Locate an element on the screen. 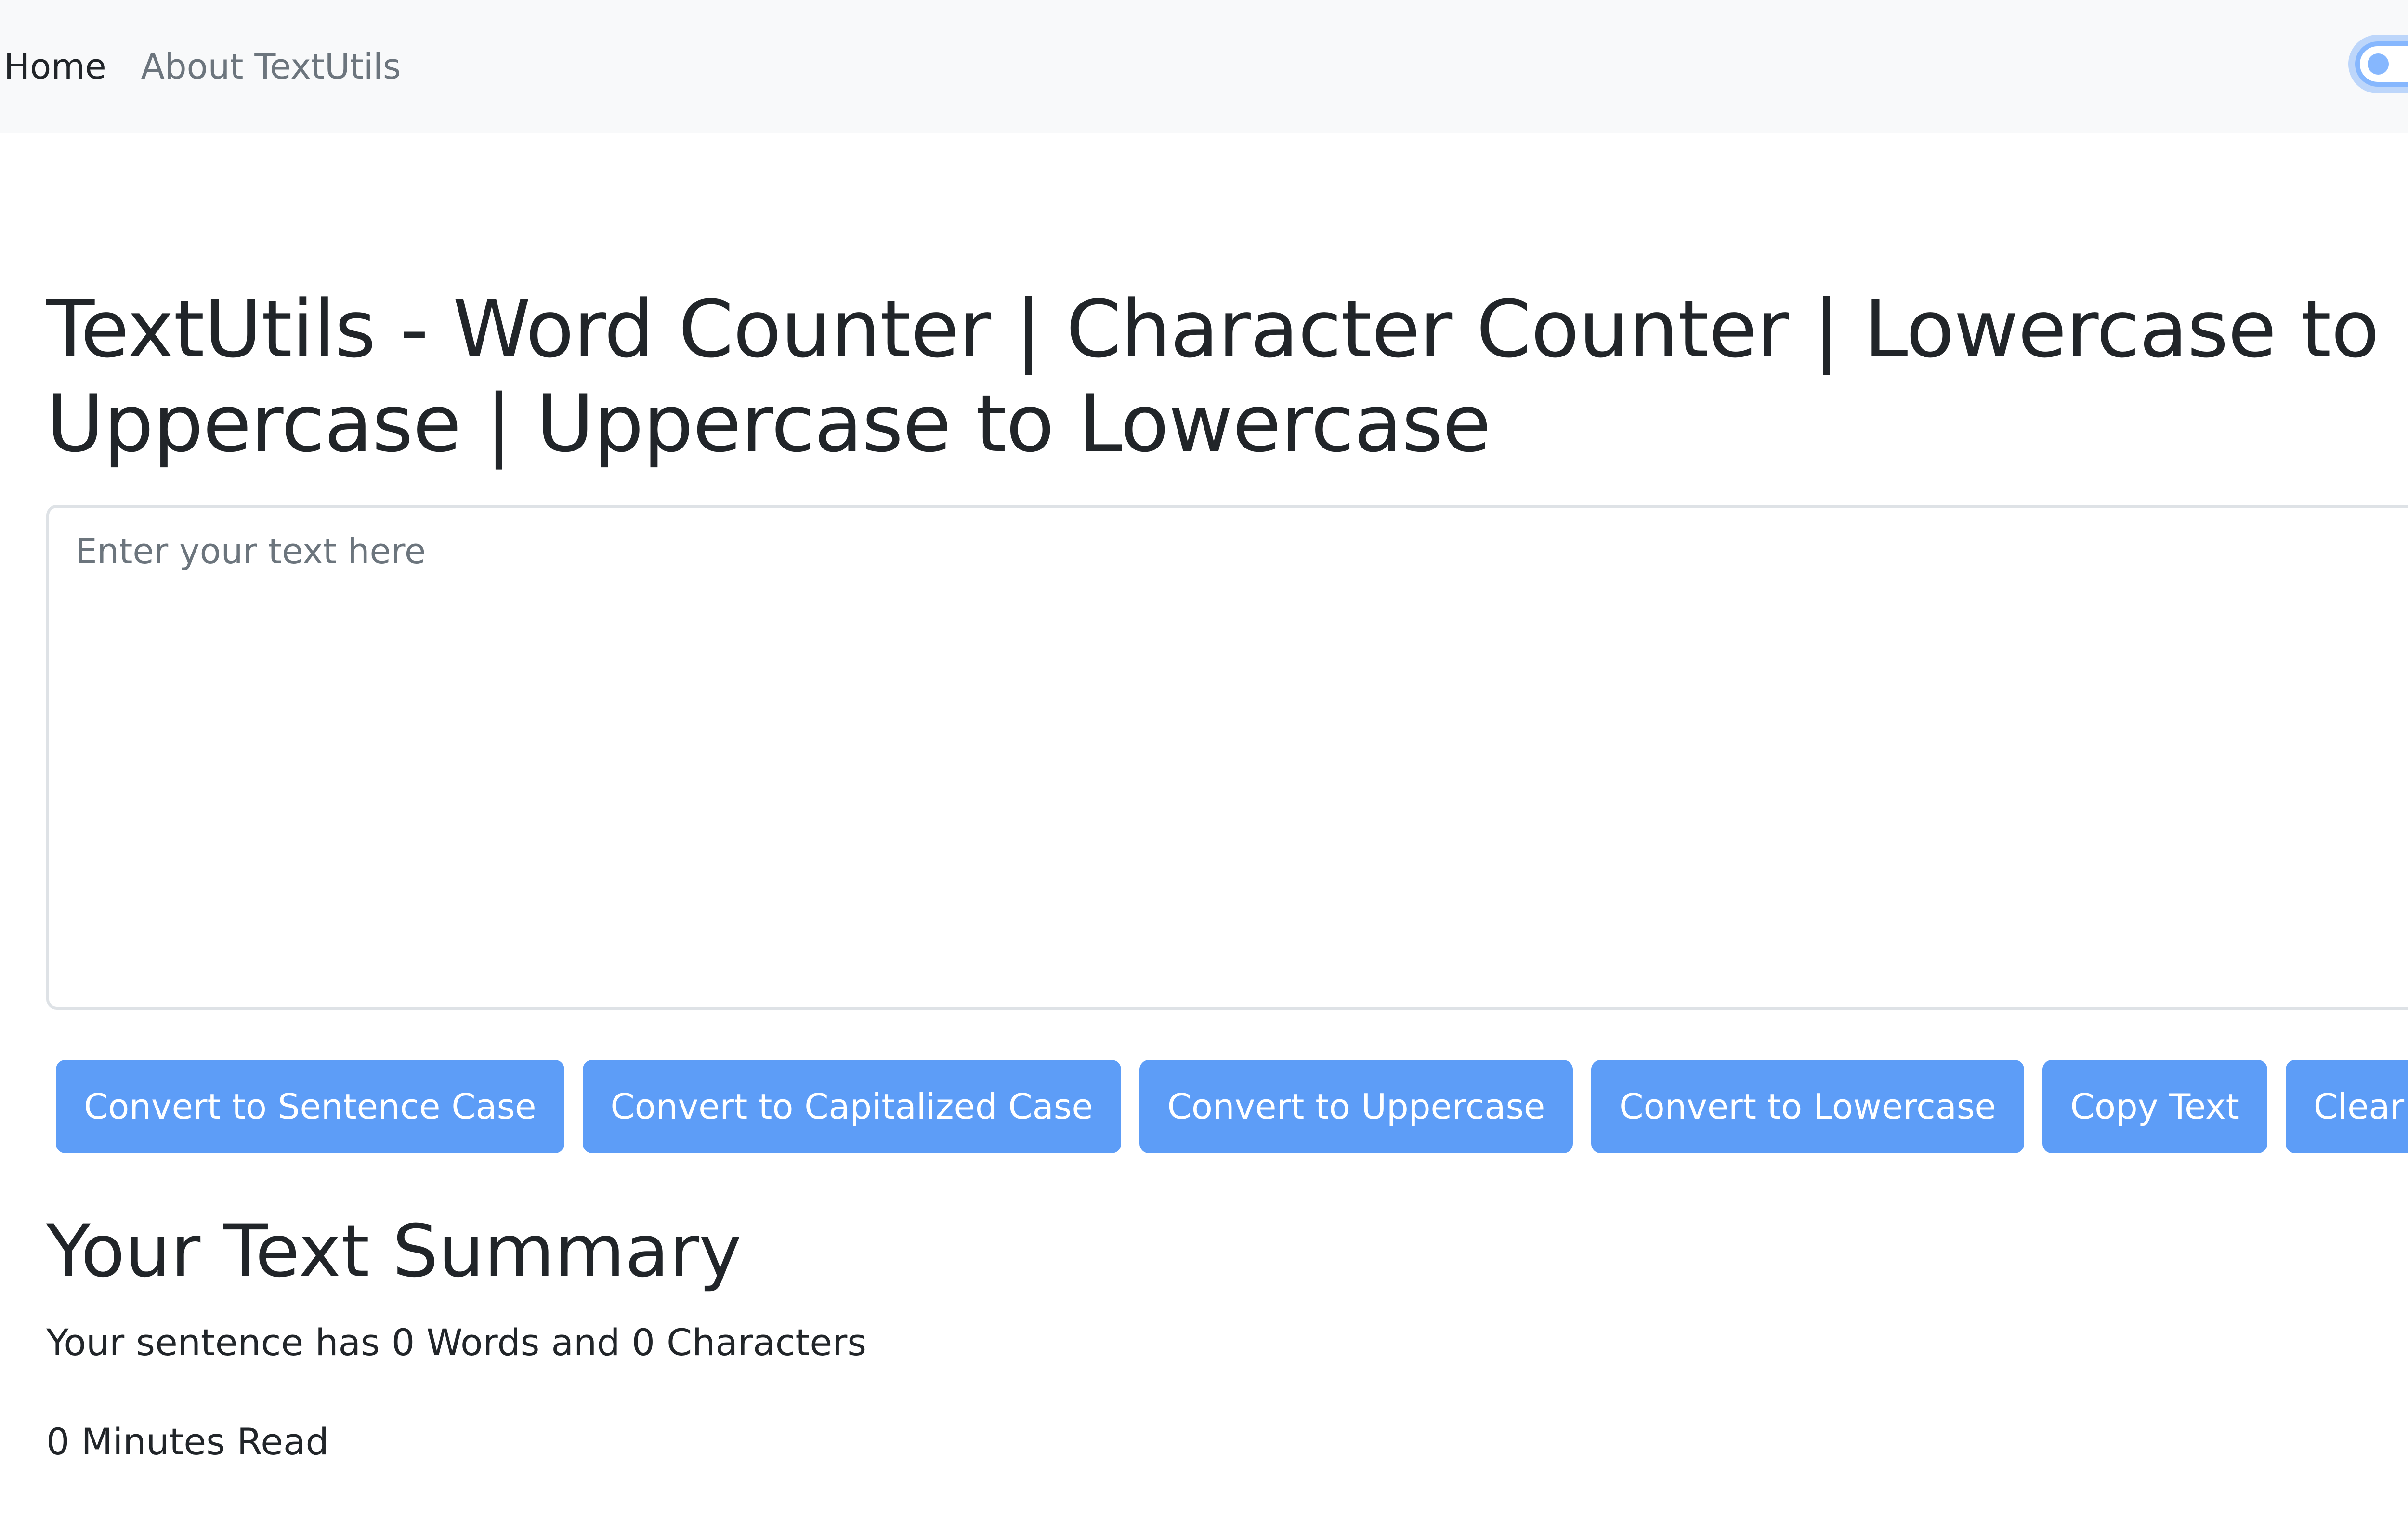 The height and width of the screenshot is (1530, 2408). clear-text-button: Clear Text is located at coordinates (2346, 1107).